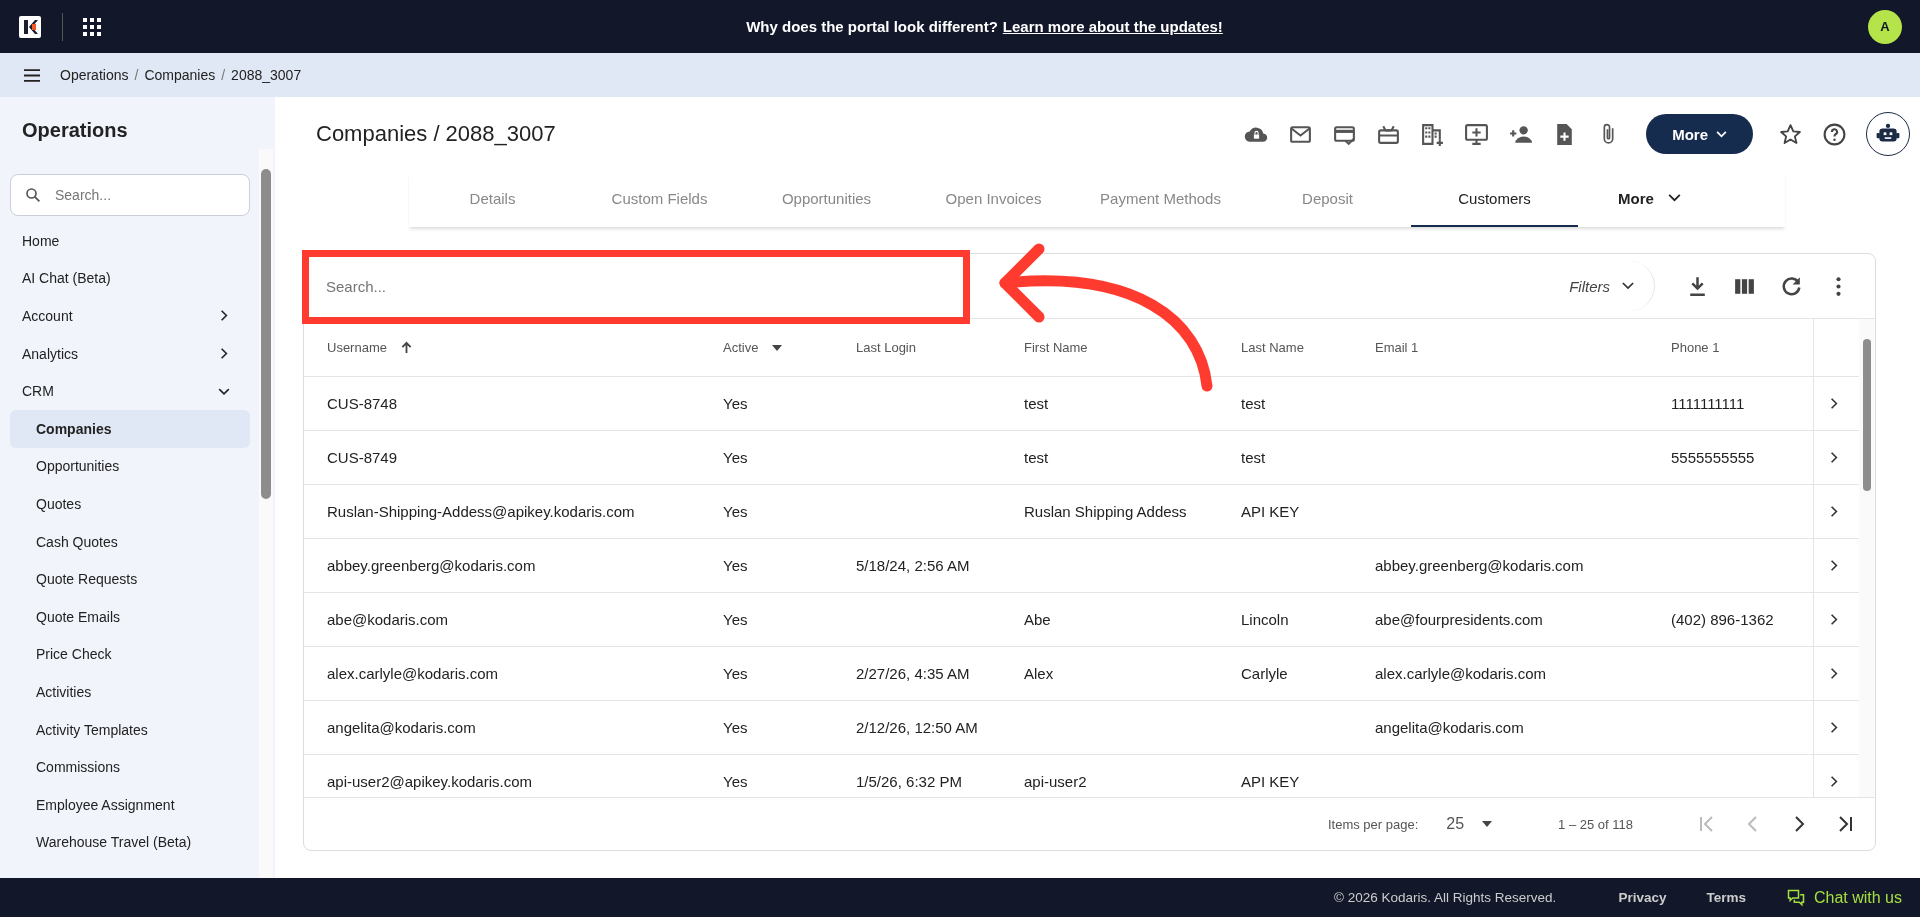 This screenshot has width=1920, height=917. What do you see at coordinates (917, 347) in the screenshot?
I see `column-header: Last Login` at bounding box center [917, 347].